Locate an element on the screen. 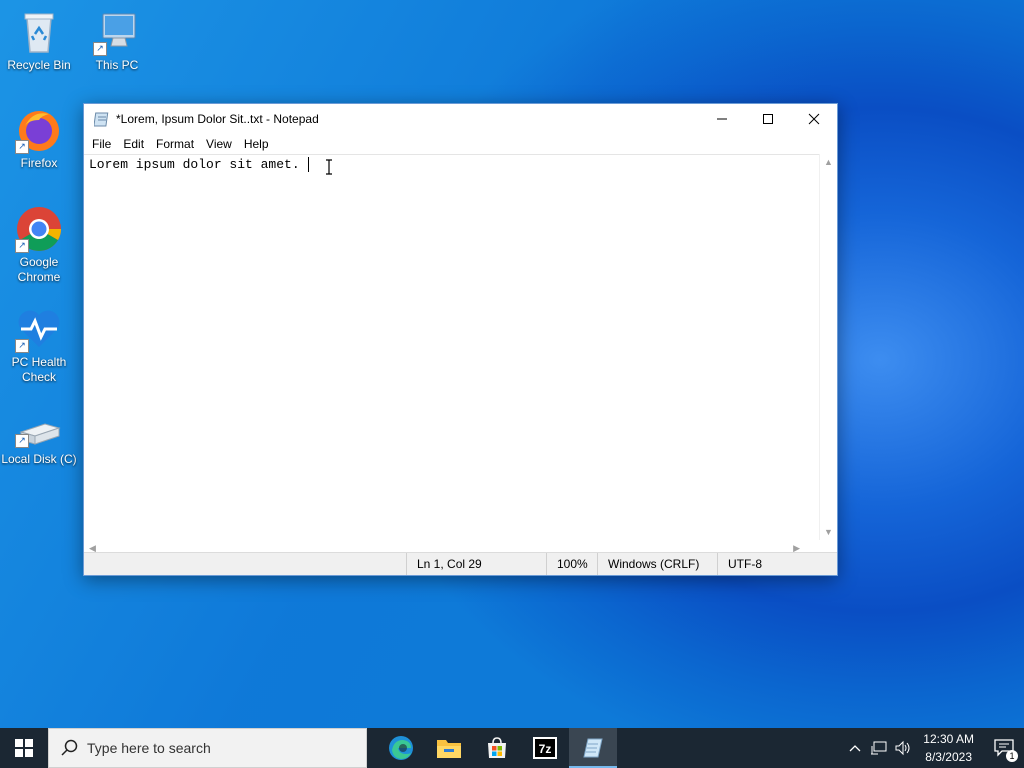 The height and width of the screenshot is (768, 1024). taskbar-7zip: 7z is located at coordinates (545, 748).